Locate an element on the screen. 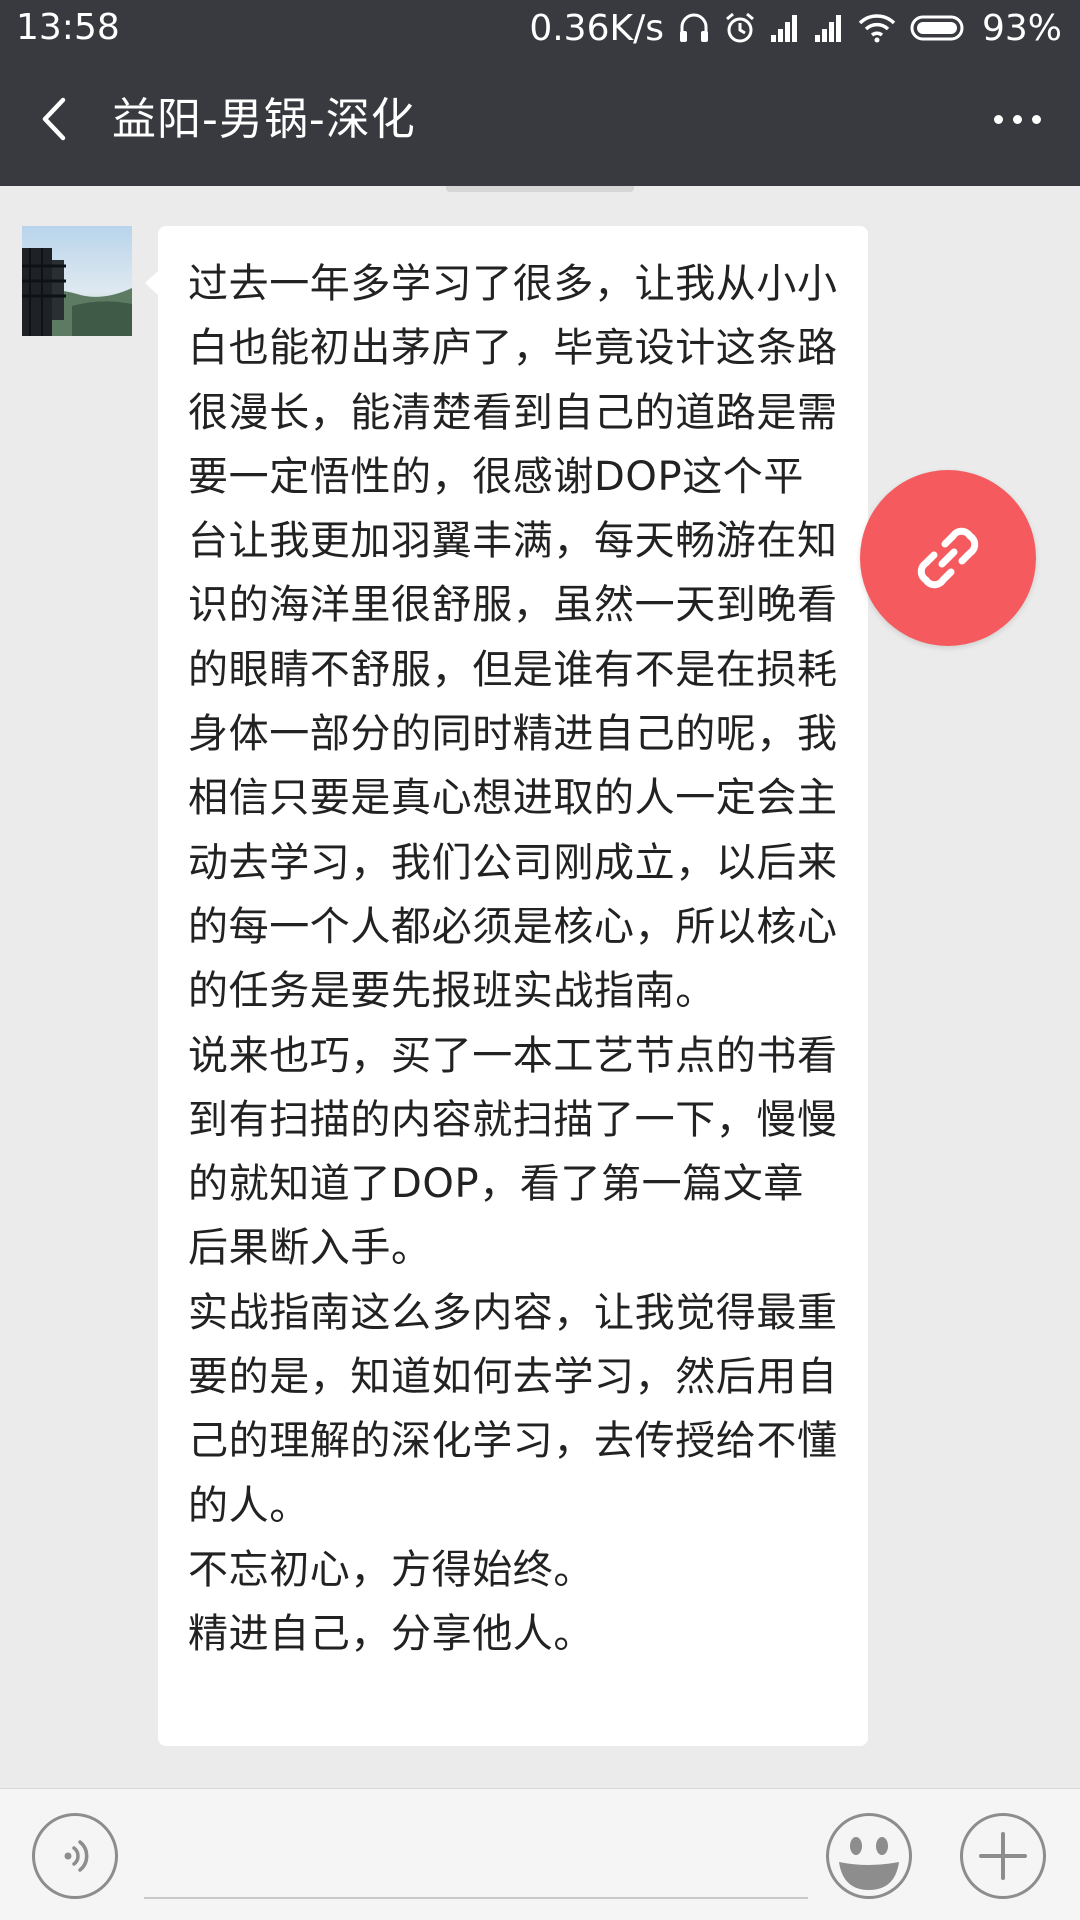  message-paragraph: 不忘初心，方得始终。 is located at coordinates (391, 1569).